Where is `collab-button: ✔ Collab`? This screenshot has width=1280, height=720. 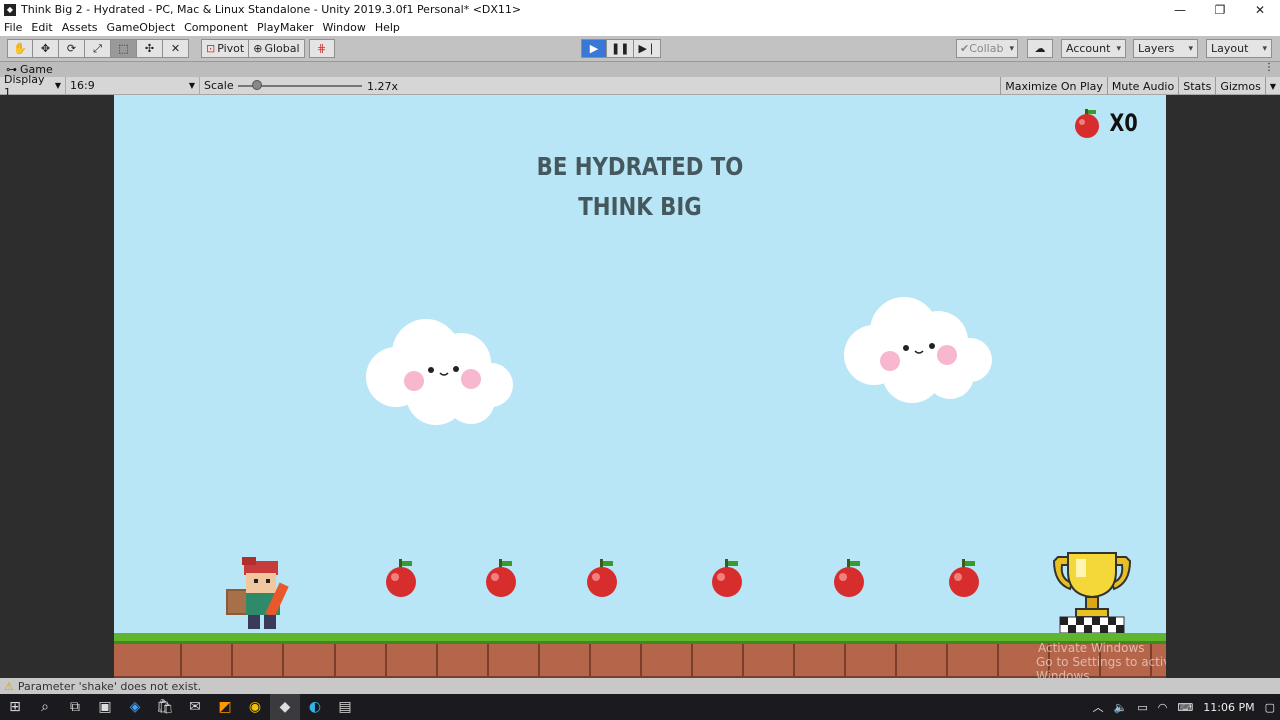 collab-button: ✔ Collab is located at coordinates (987, 48).